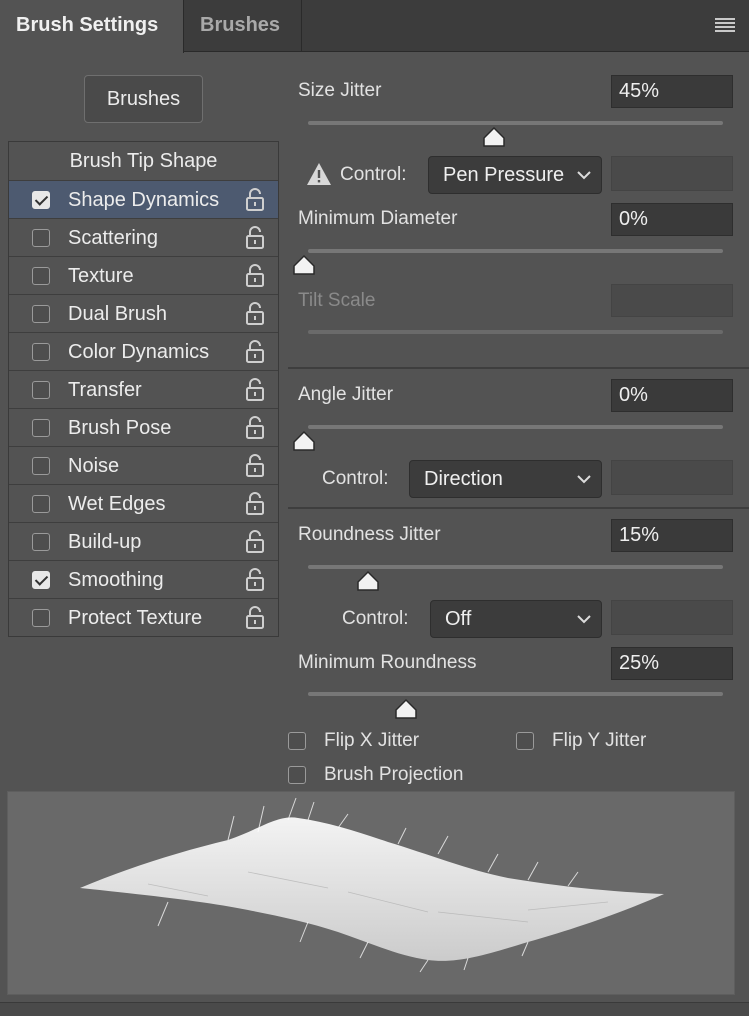  I want to click on list-item-texture: Texture, so click(143, 275).